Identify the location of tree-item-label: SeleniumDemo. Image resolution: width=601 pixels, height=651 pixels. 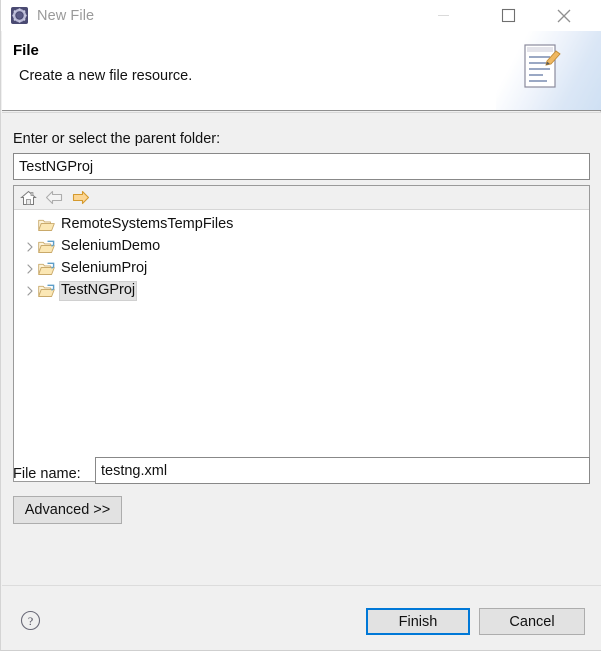
(111, 246).